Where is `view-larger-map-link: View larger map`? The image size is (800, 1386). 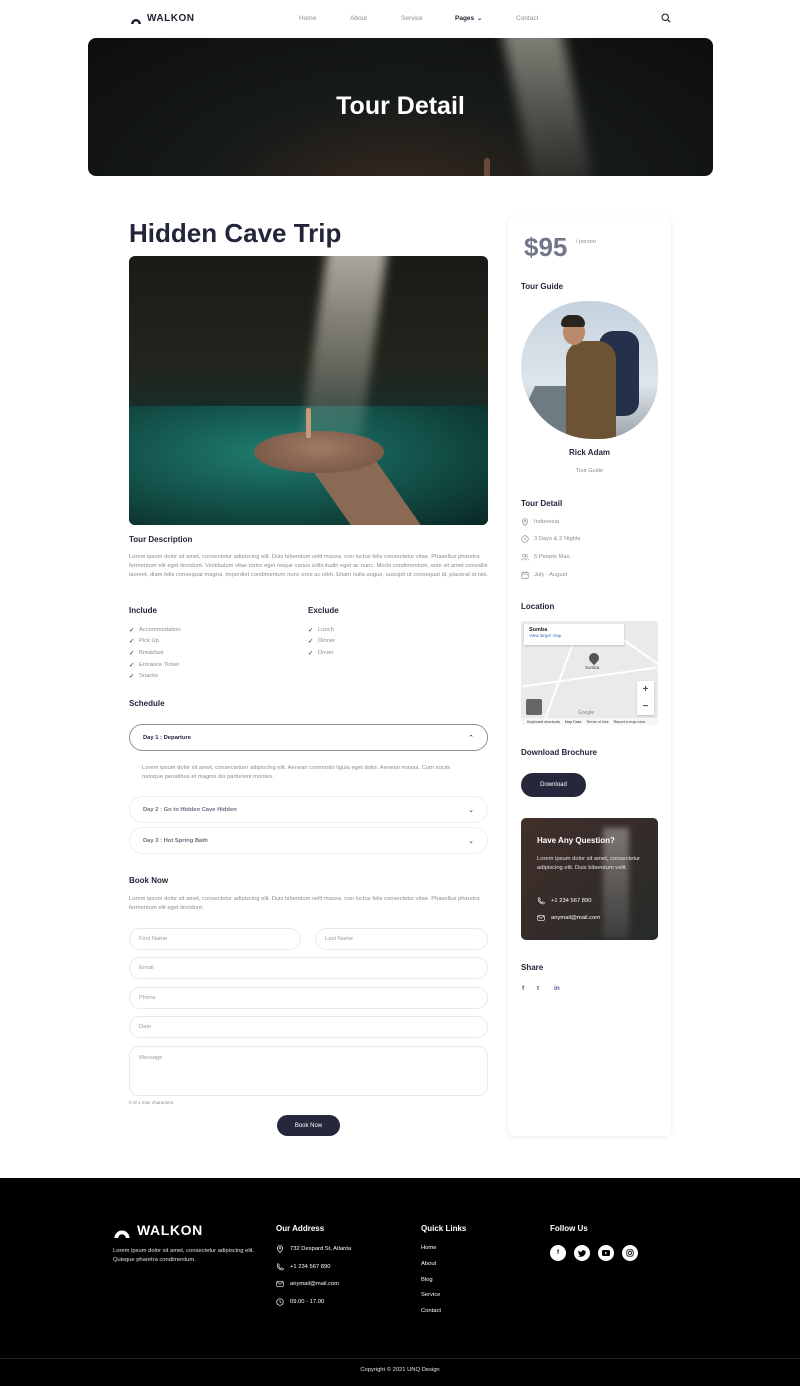
view-larger-map-link: View larger map is located at coordinates (574, 635).